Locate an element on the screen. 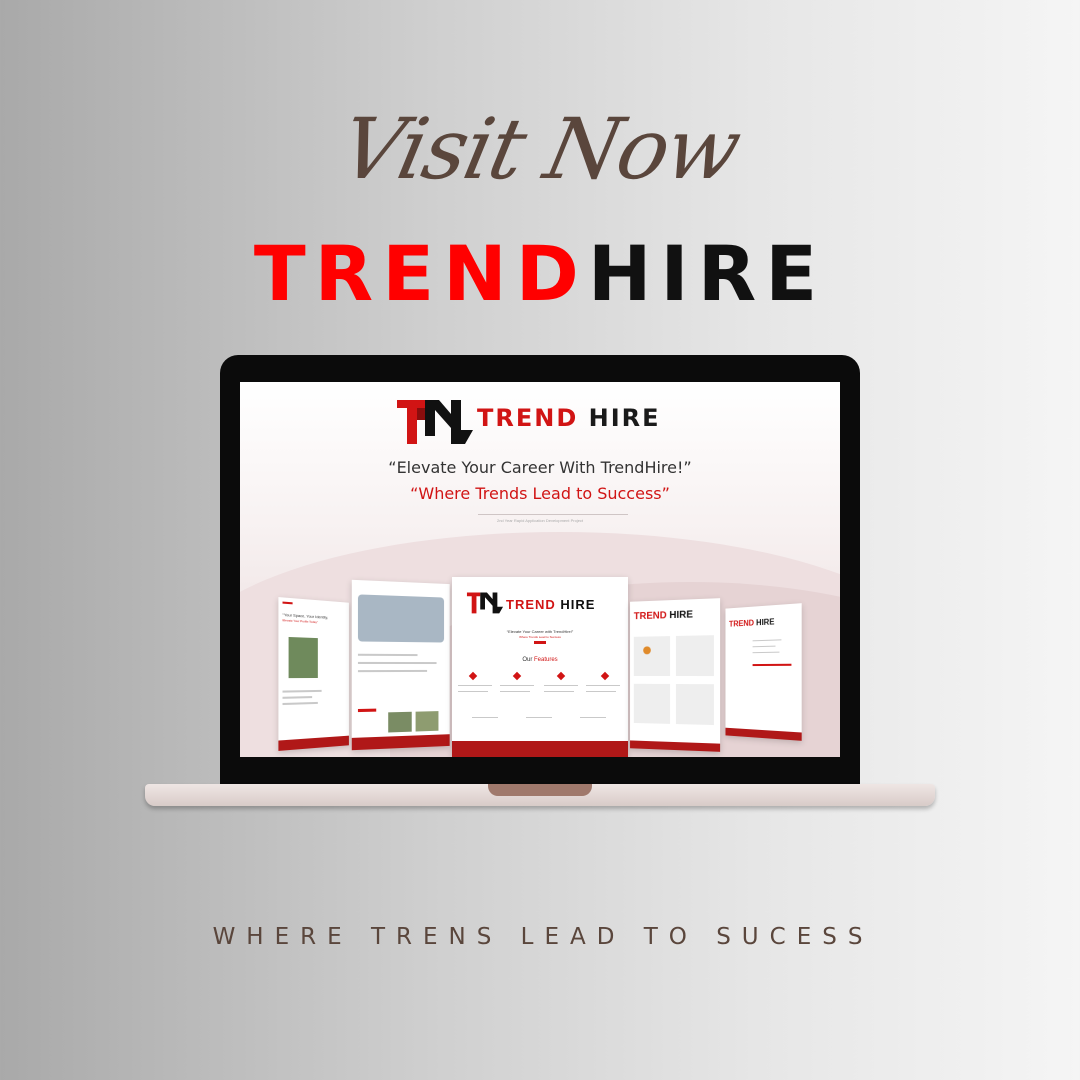 The image size is (1080, 1080). mockup-card-far-right: TREND HIRE is located at coordinates (763, 672).